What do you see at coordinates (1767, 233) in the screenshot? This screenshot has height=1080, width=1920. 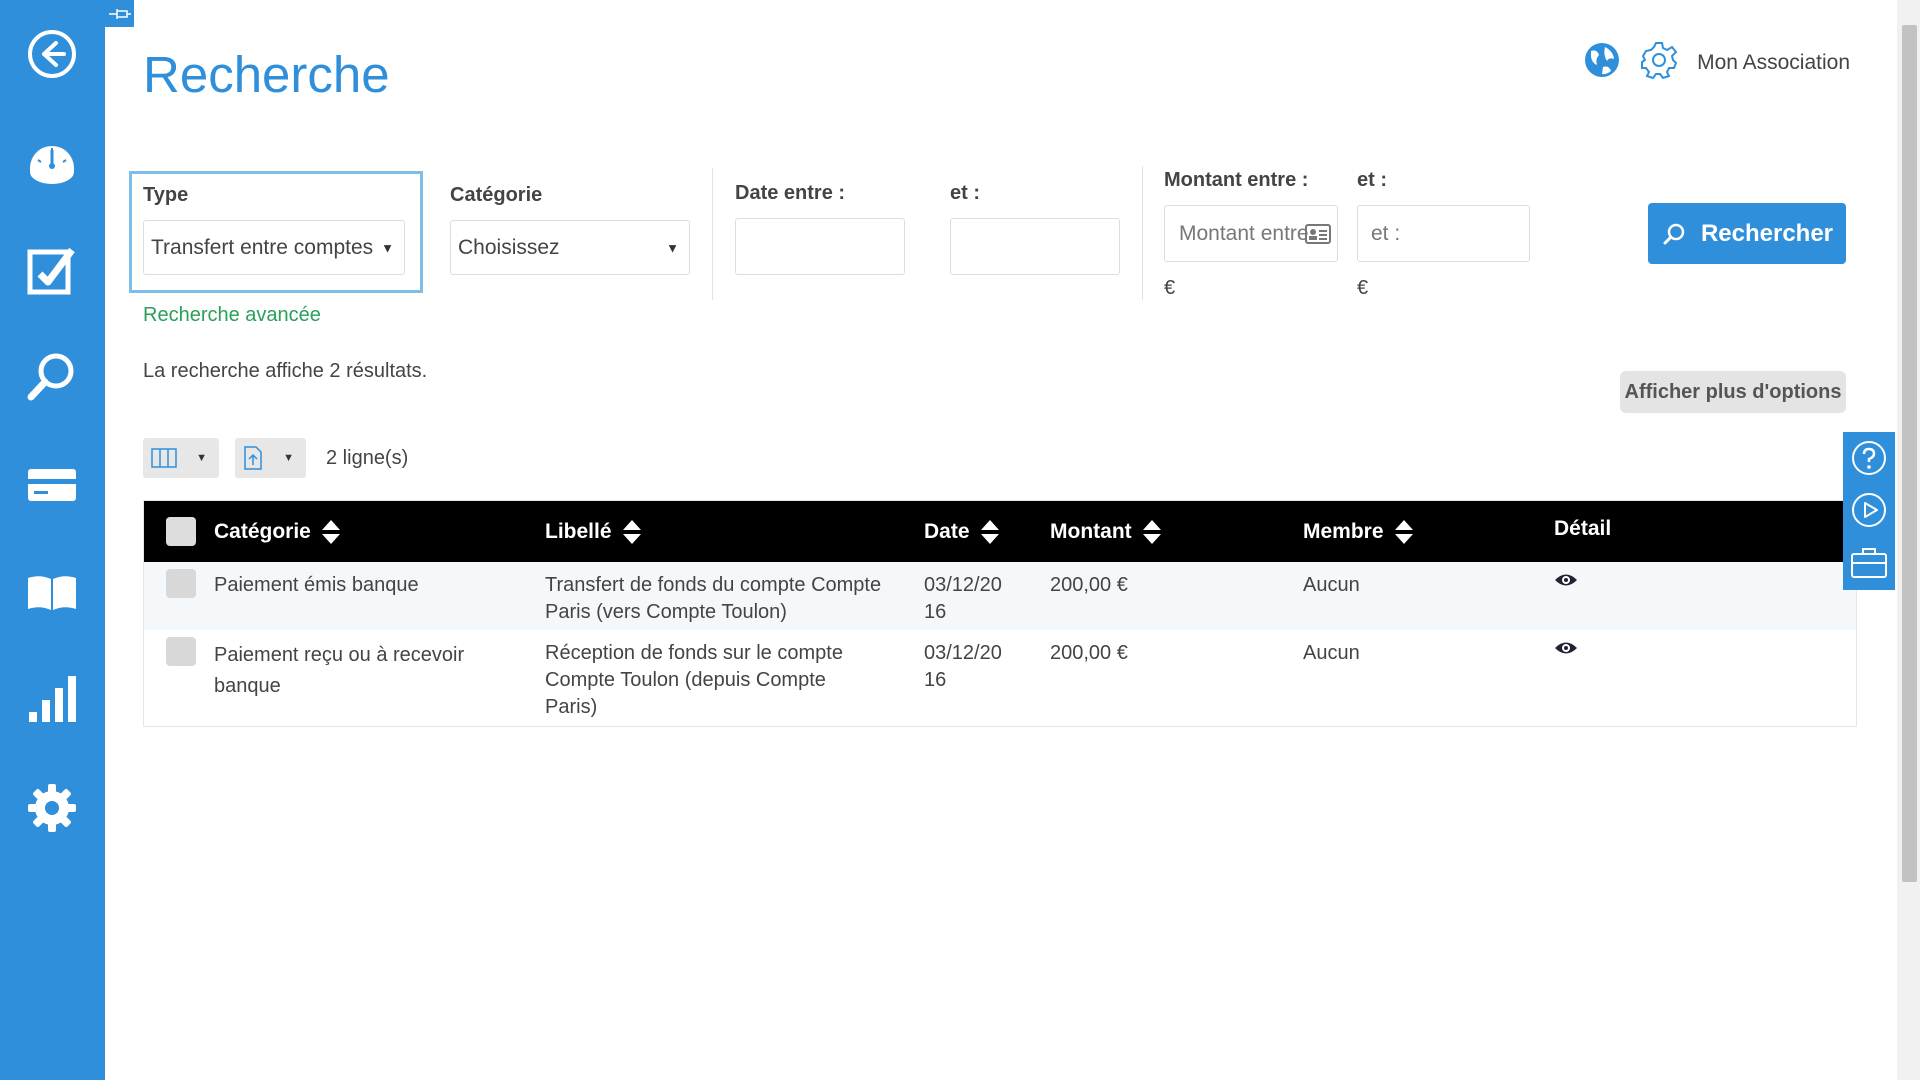 I see `search-button-label: Rechercher` at bounding box center [1767, 233].